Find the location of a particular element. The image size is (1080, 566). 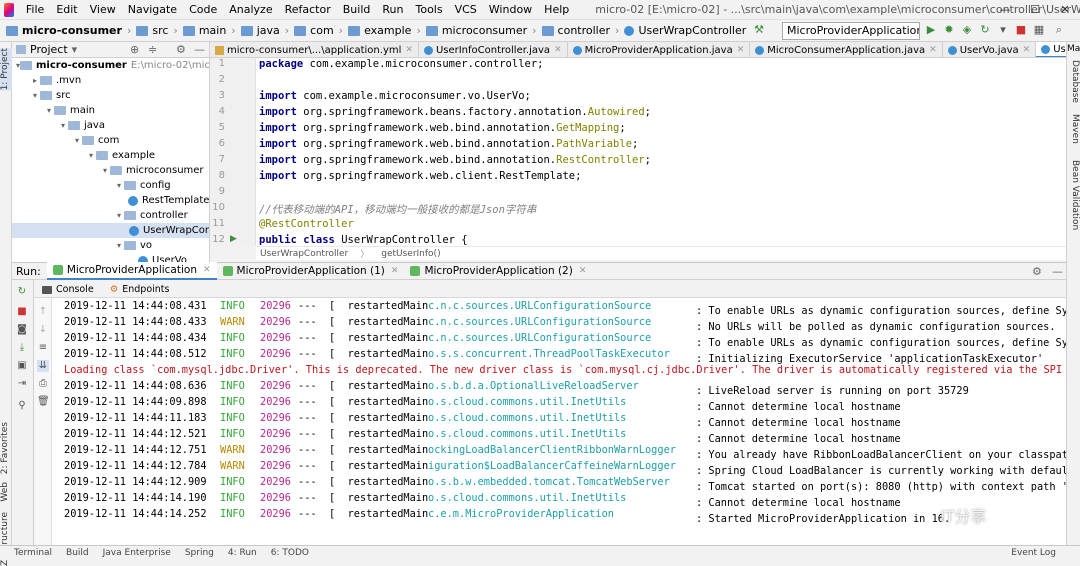

collapse-all-icon: ≑ is located at coordinates (152, 49).